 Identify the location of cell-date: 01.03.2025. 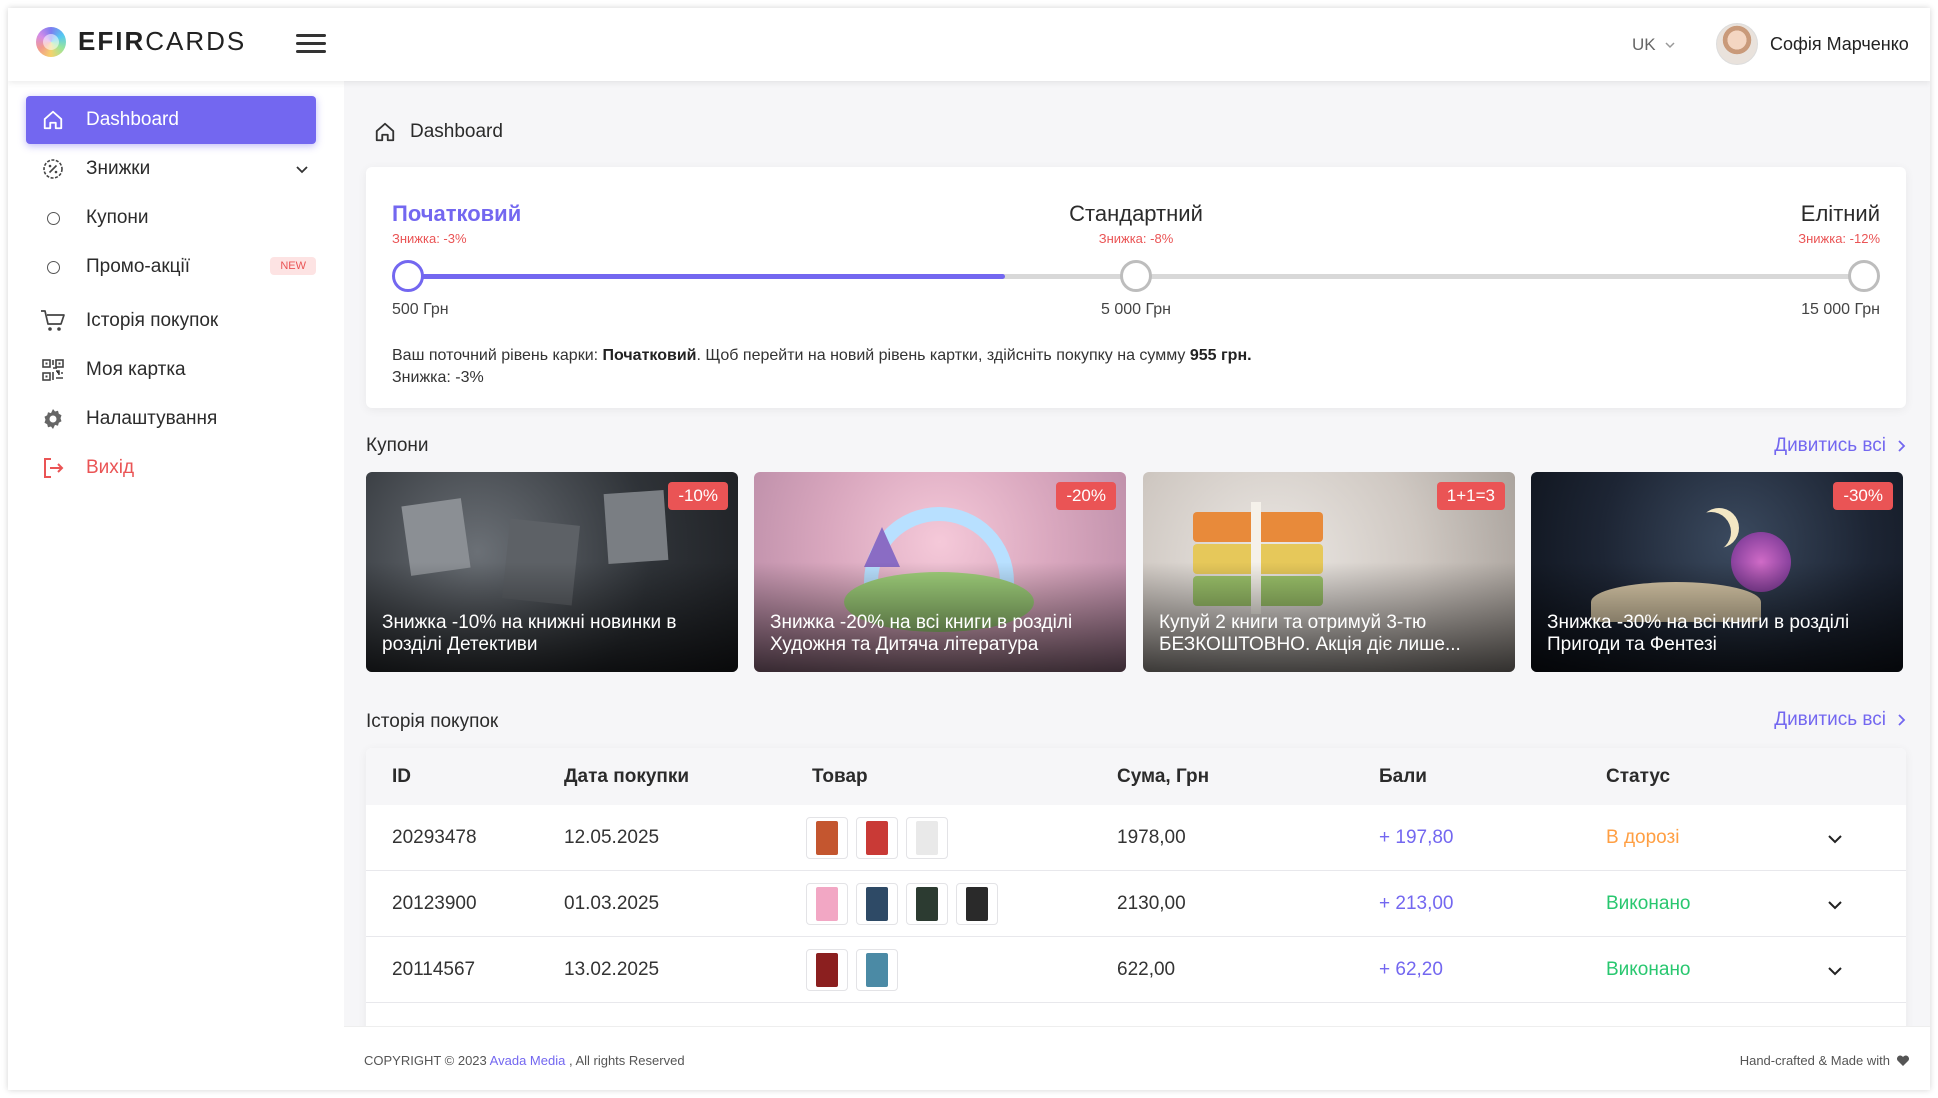
(612, 903).